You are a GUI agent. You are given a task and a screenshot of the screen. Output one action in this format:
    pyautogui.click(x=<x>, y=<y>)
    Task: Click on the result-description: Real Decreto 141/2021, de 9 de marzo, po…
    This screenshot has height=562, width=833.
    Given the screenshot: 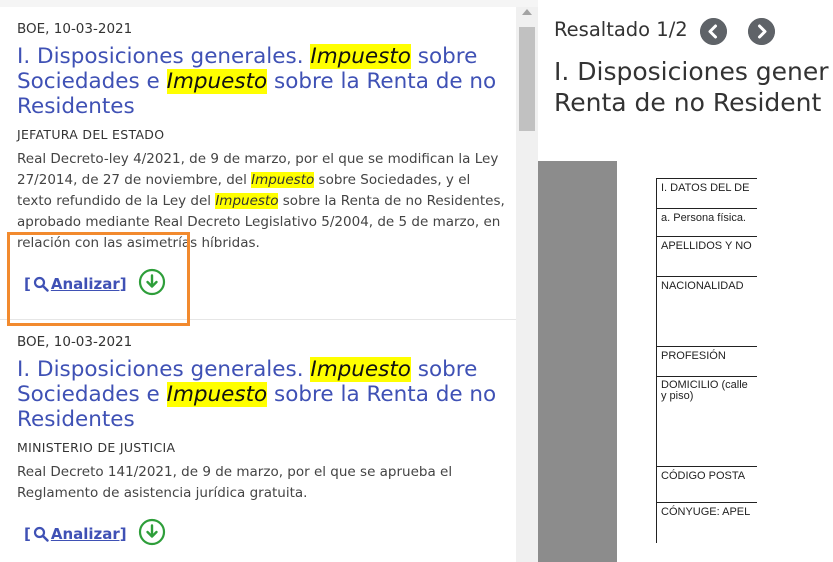 What is the action you would take?
    pyautogui.click(x=235, y=482)
    